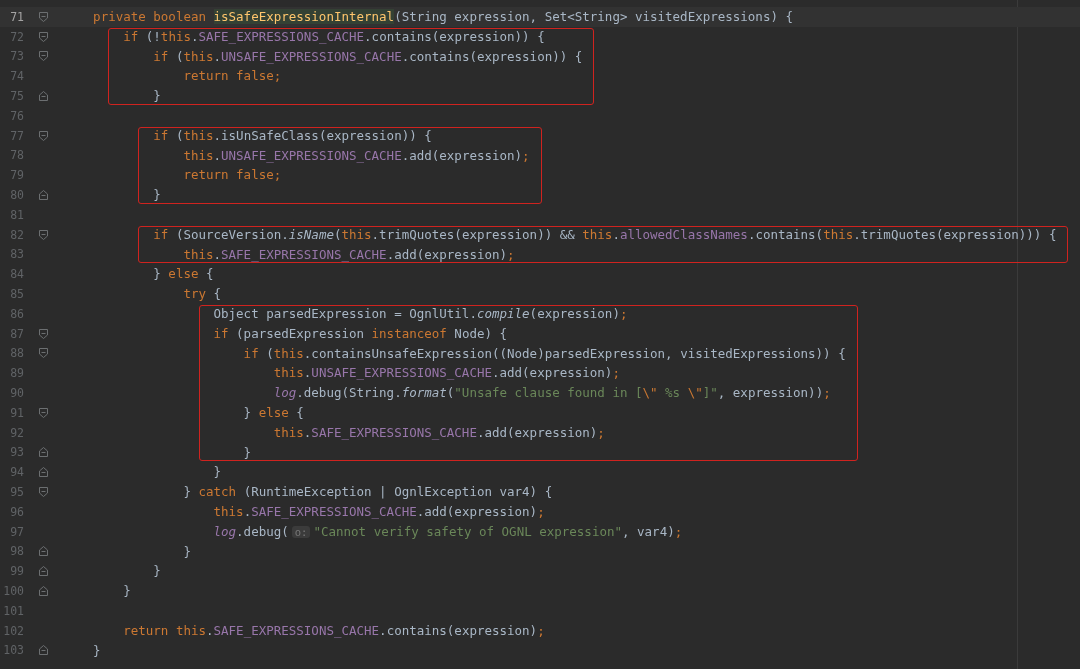 The width and height of the screenshot is (1080, 669). What do you see at coordinates (605, 234) in the screenshot?
I see `code-line: if (SourceVersion.isName(this.trimQuotes(expression)) && this.allowedClassNames.contains(this.trimQuotes(expression))) {` at bounding box center [605, 234].